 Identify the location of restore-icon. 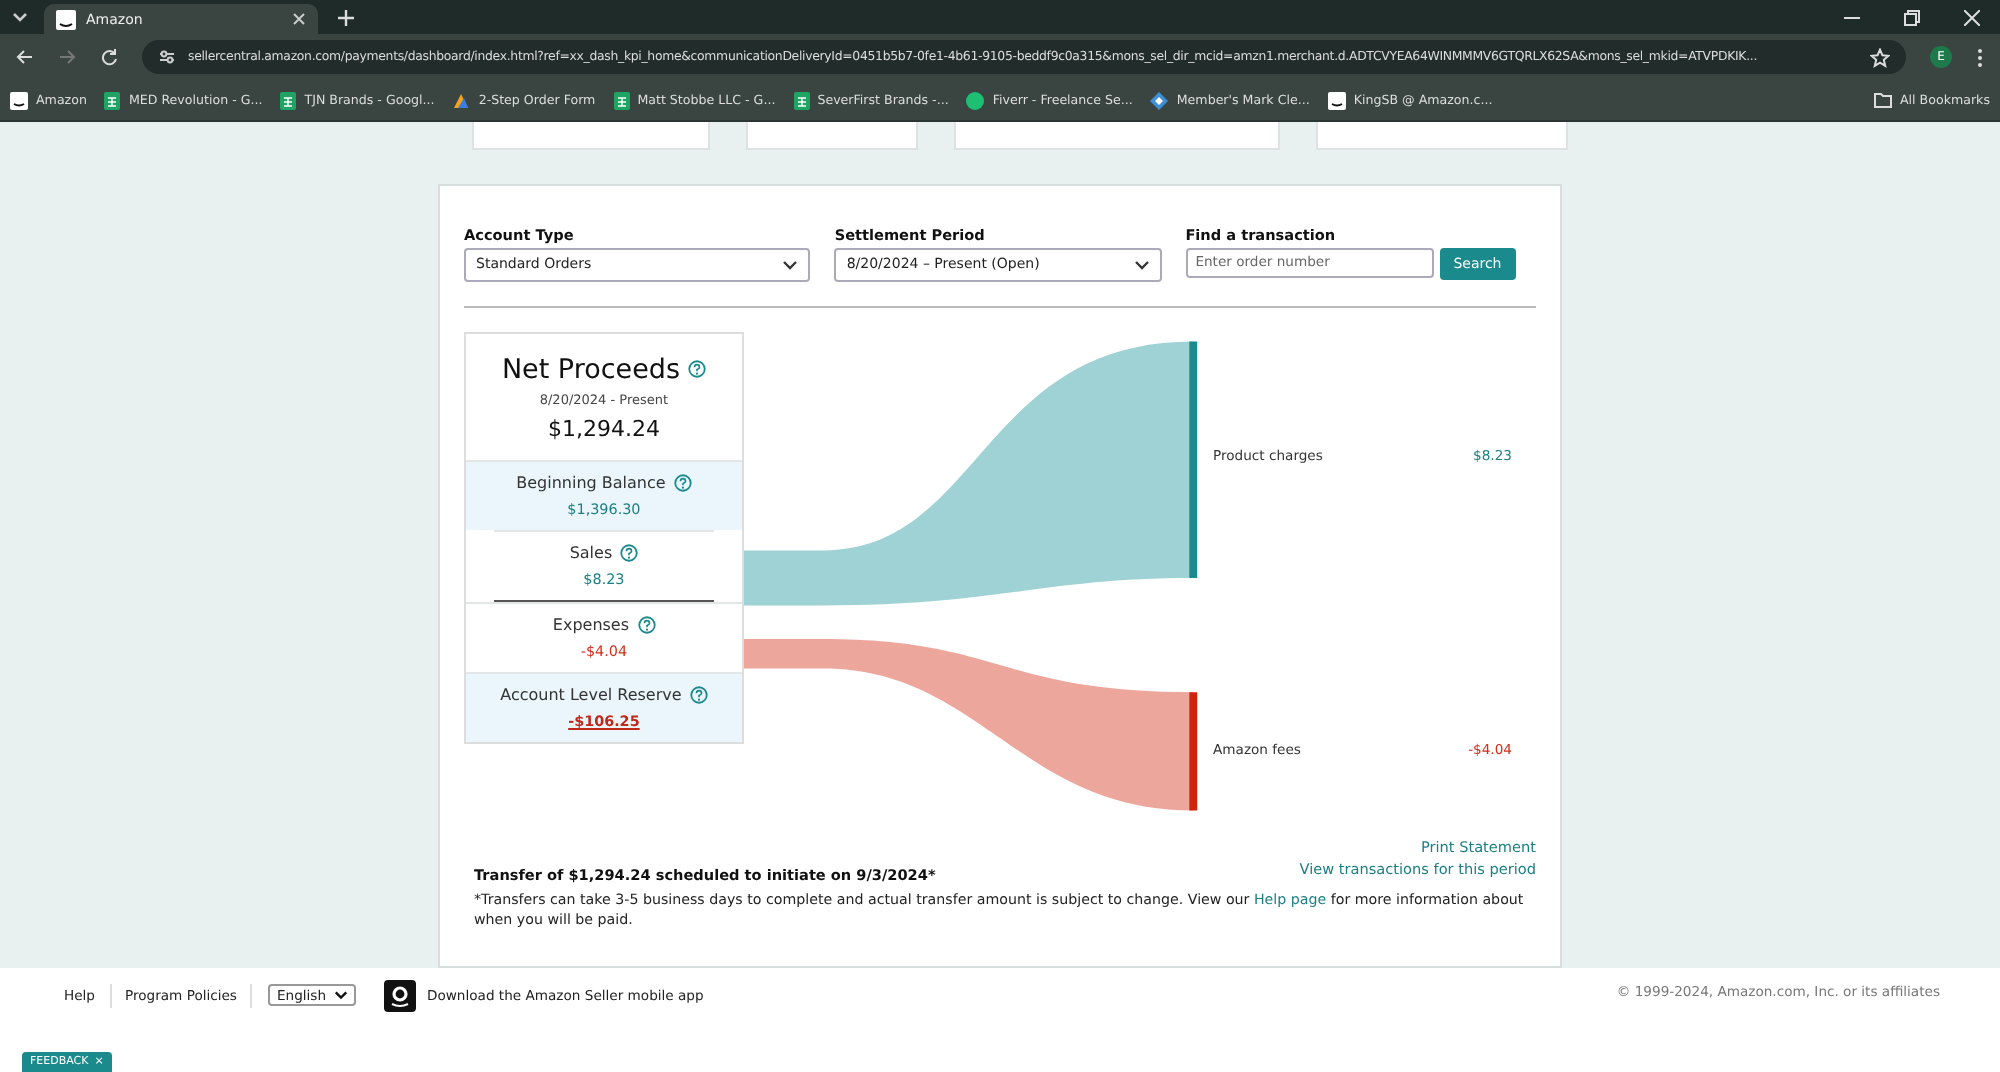
(1912, 17).